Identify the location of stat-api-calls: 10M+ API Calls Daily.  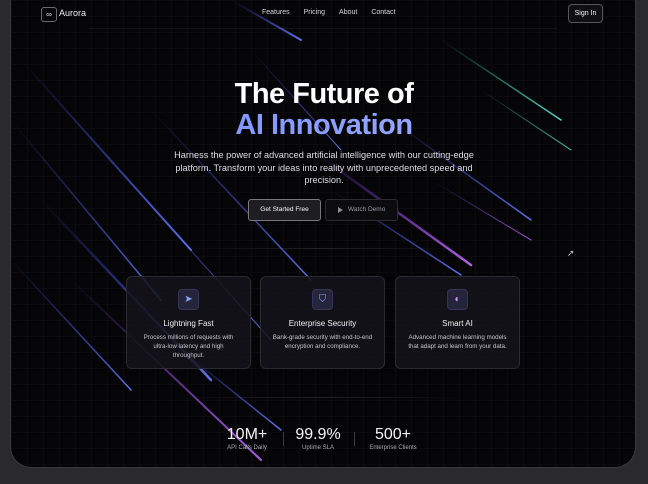
(247, 438).